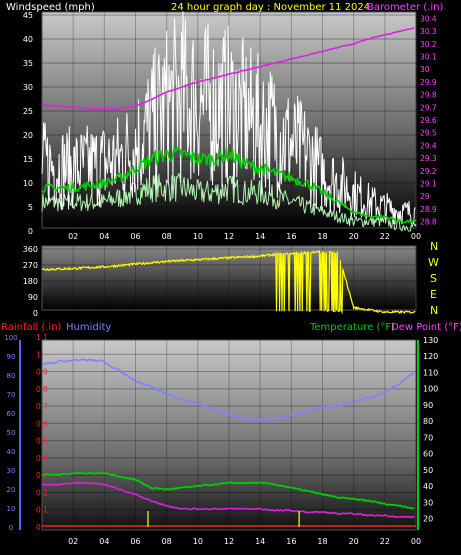 This screenshot has width=461, height=555. Describe the element at coordinates (50, 7) in the screenshot. I see `windspeed-axis-title: Windspeed (mph)` at that location.